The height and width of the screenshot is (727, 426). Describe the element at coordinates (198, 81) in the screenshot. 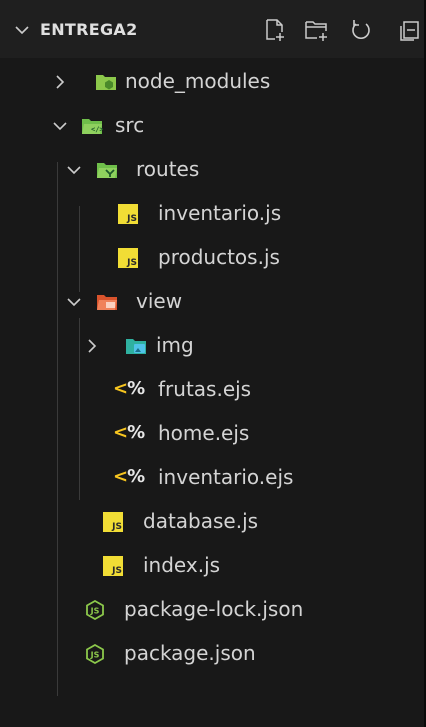

I see `tree-item-label: node_modules` at that location.